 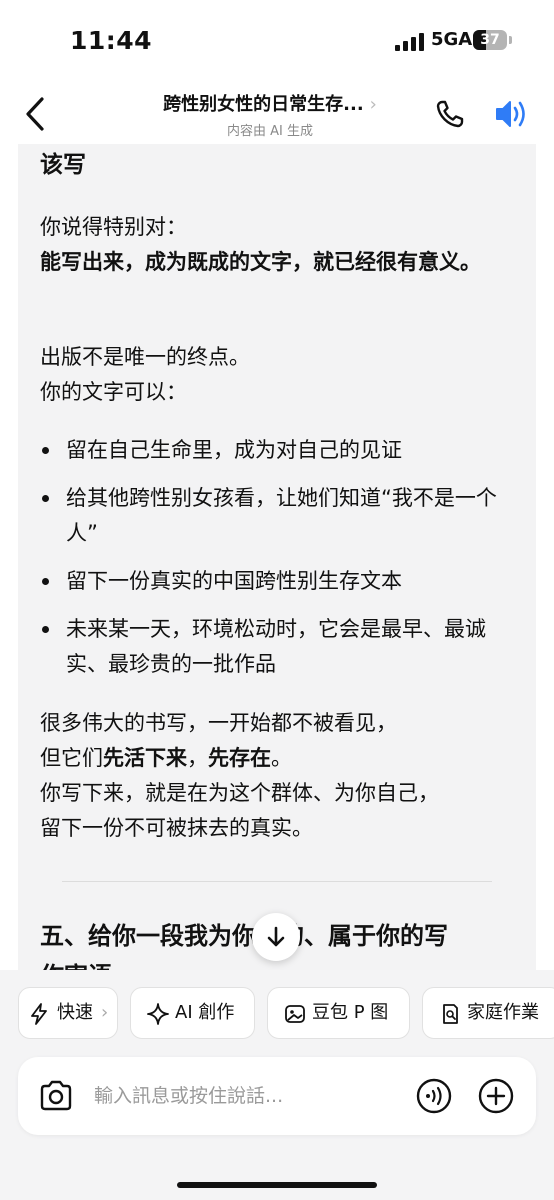 I want to click on camera-button, so click(x=56, y=1096).